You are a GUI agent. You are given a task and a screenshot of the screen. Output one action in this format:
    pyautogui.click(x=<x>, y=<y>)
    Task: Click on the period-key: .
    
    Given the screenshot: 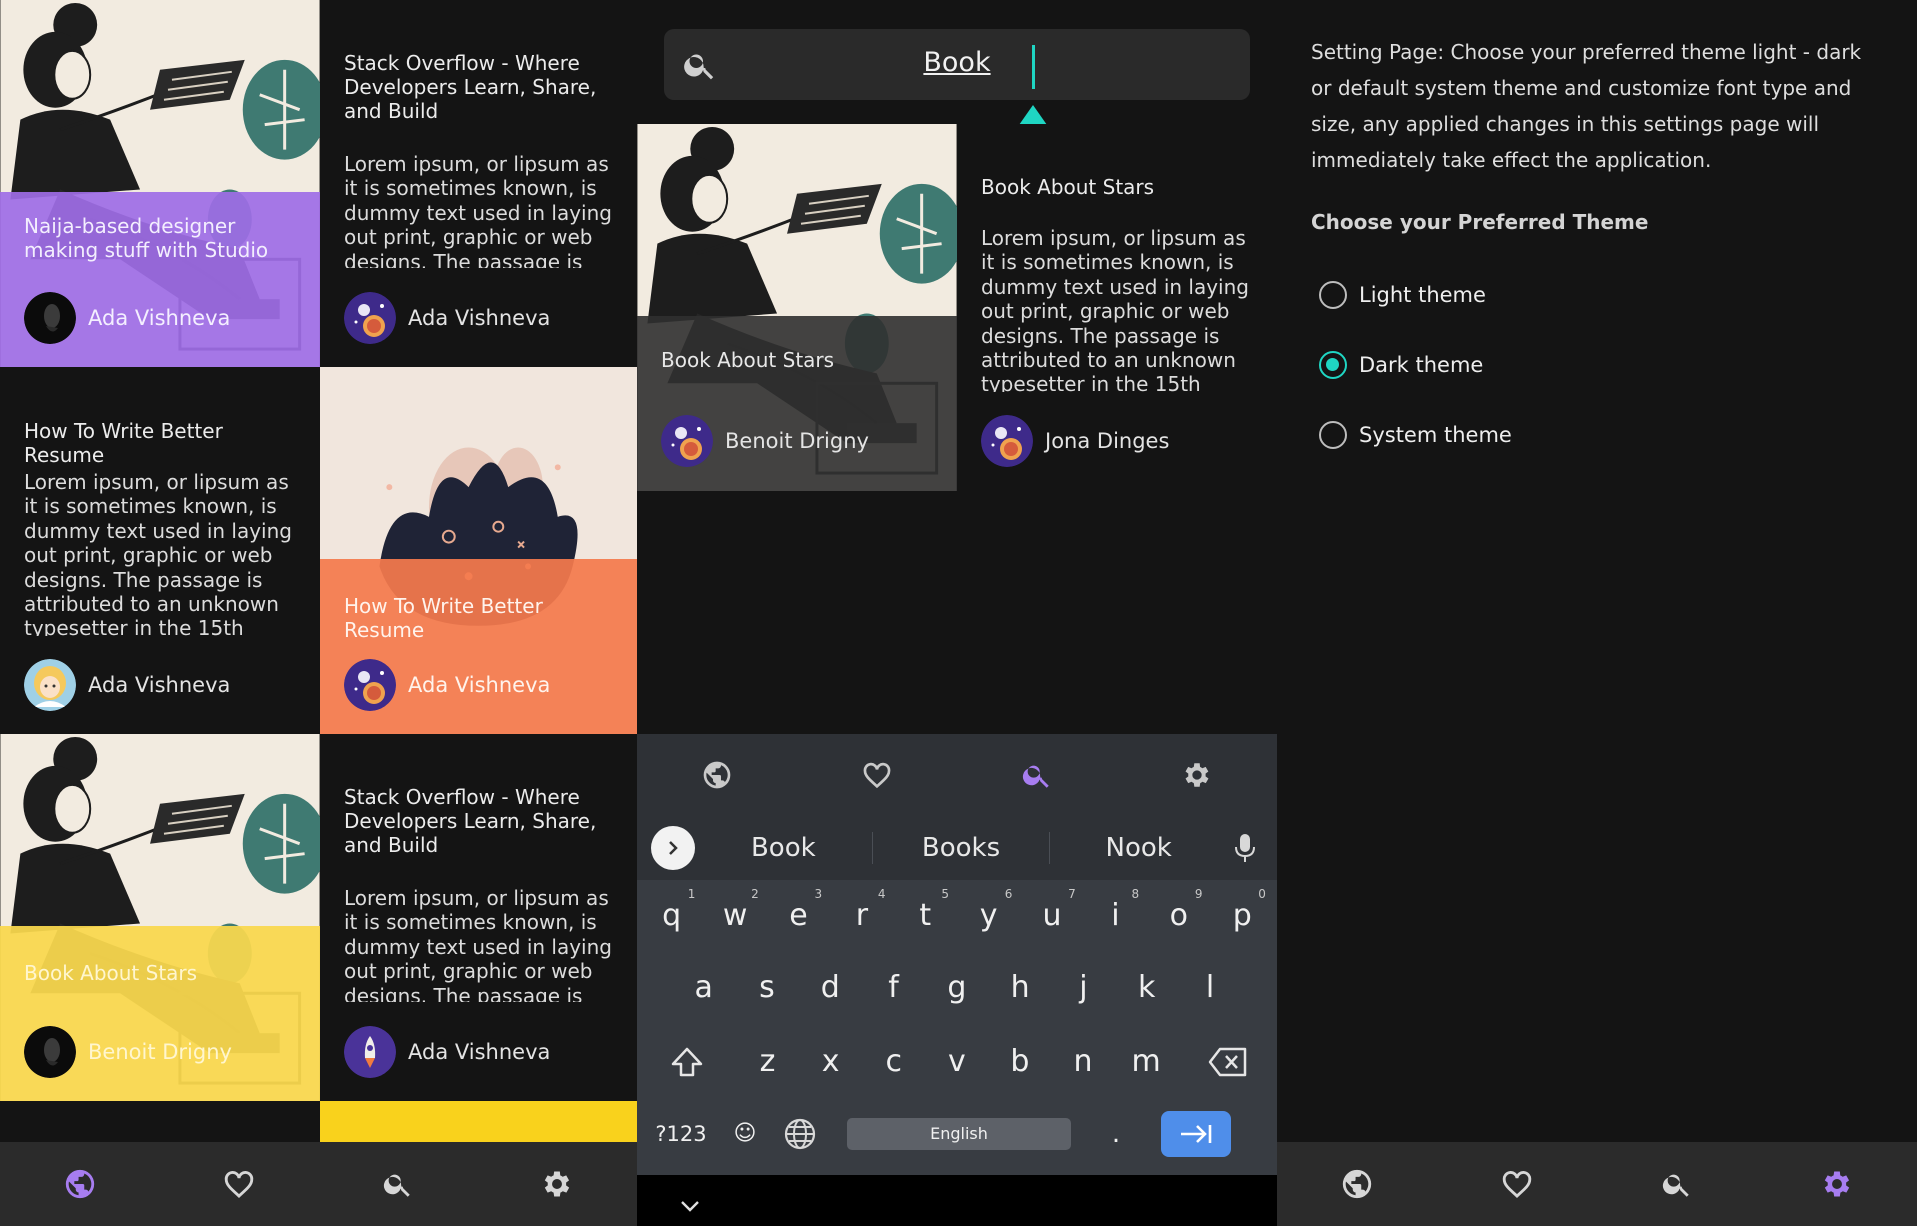 What is the action you would take?
    pyautogui.click(x=1116, y=1134)
    